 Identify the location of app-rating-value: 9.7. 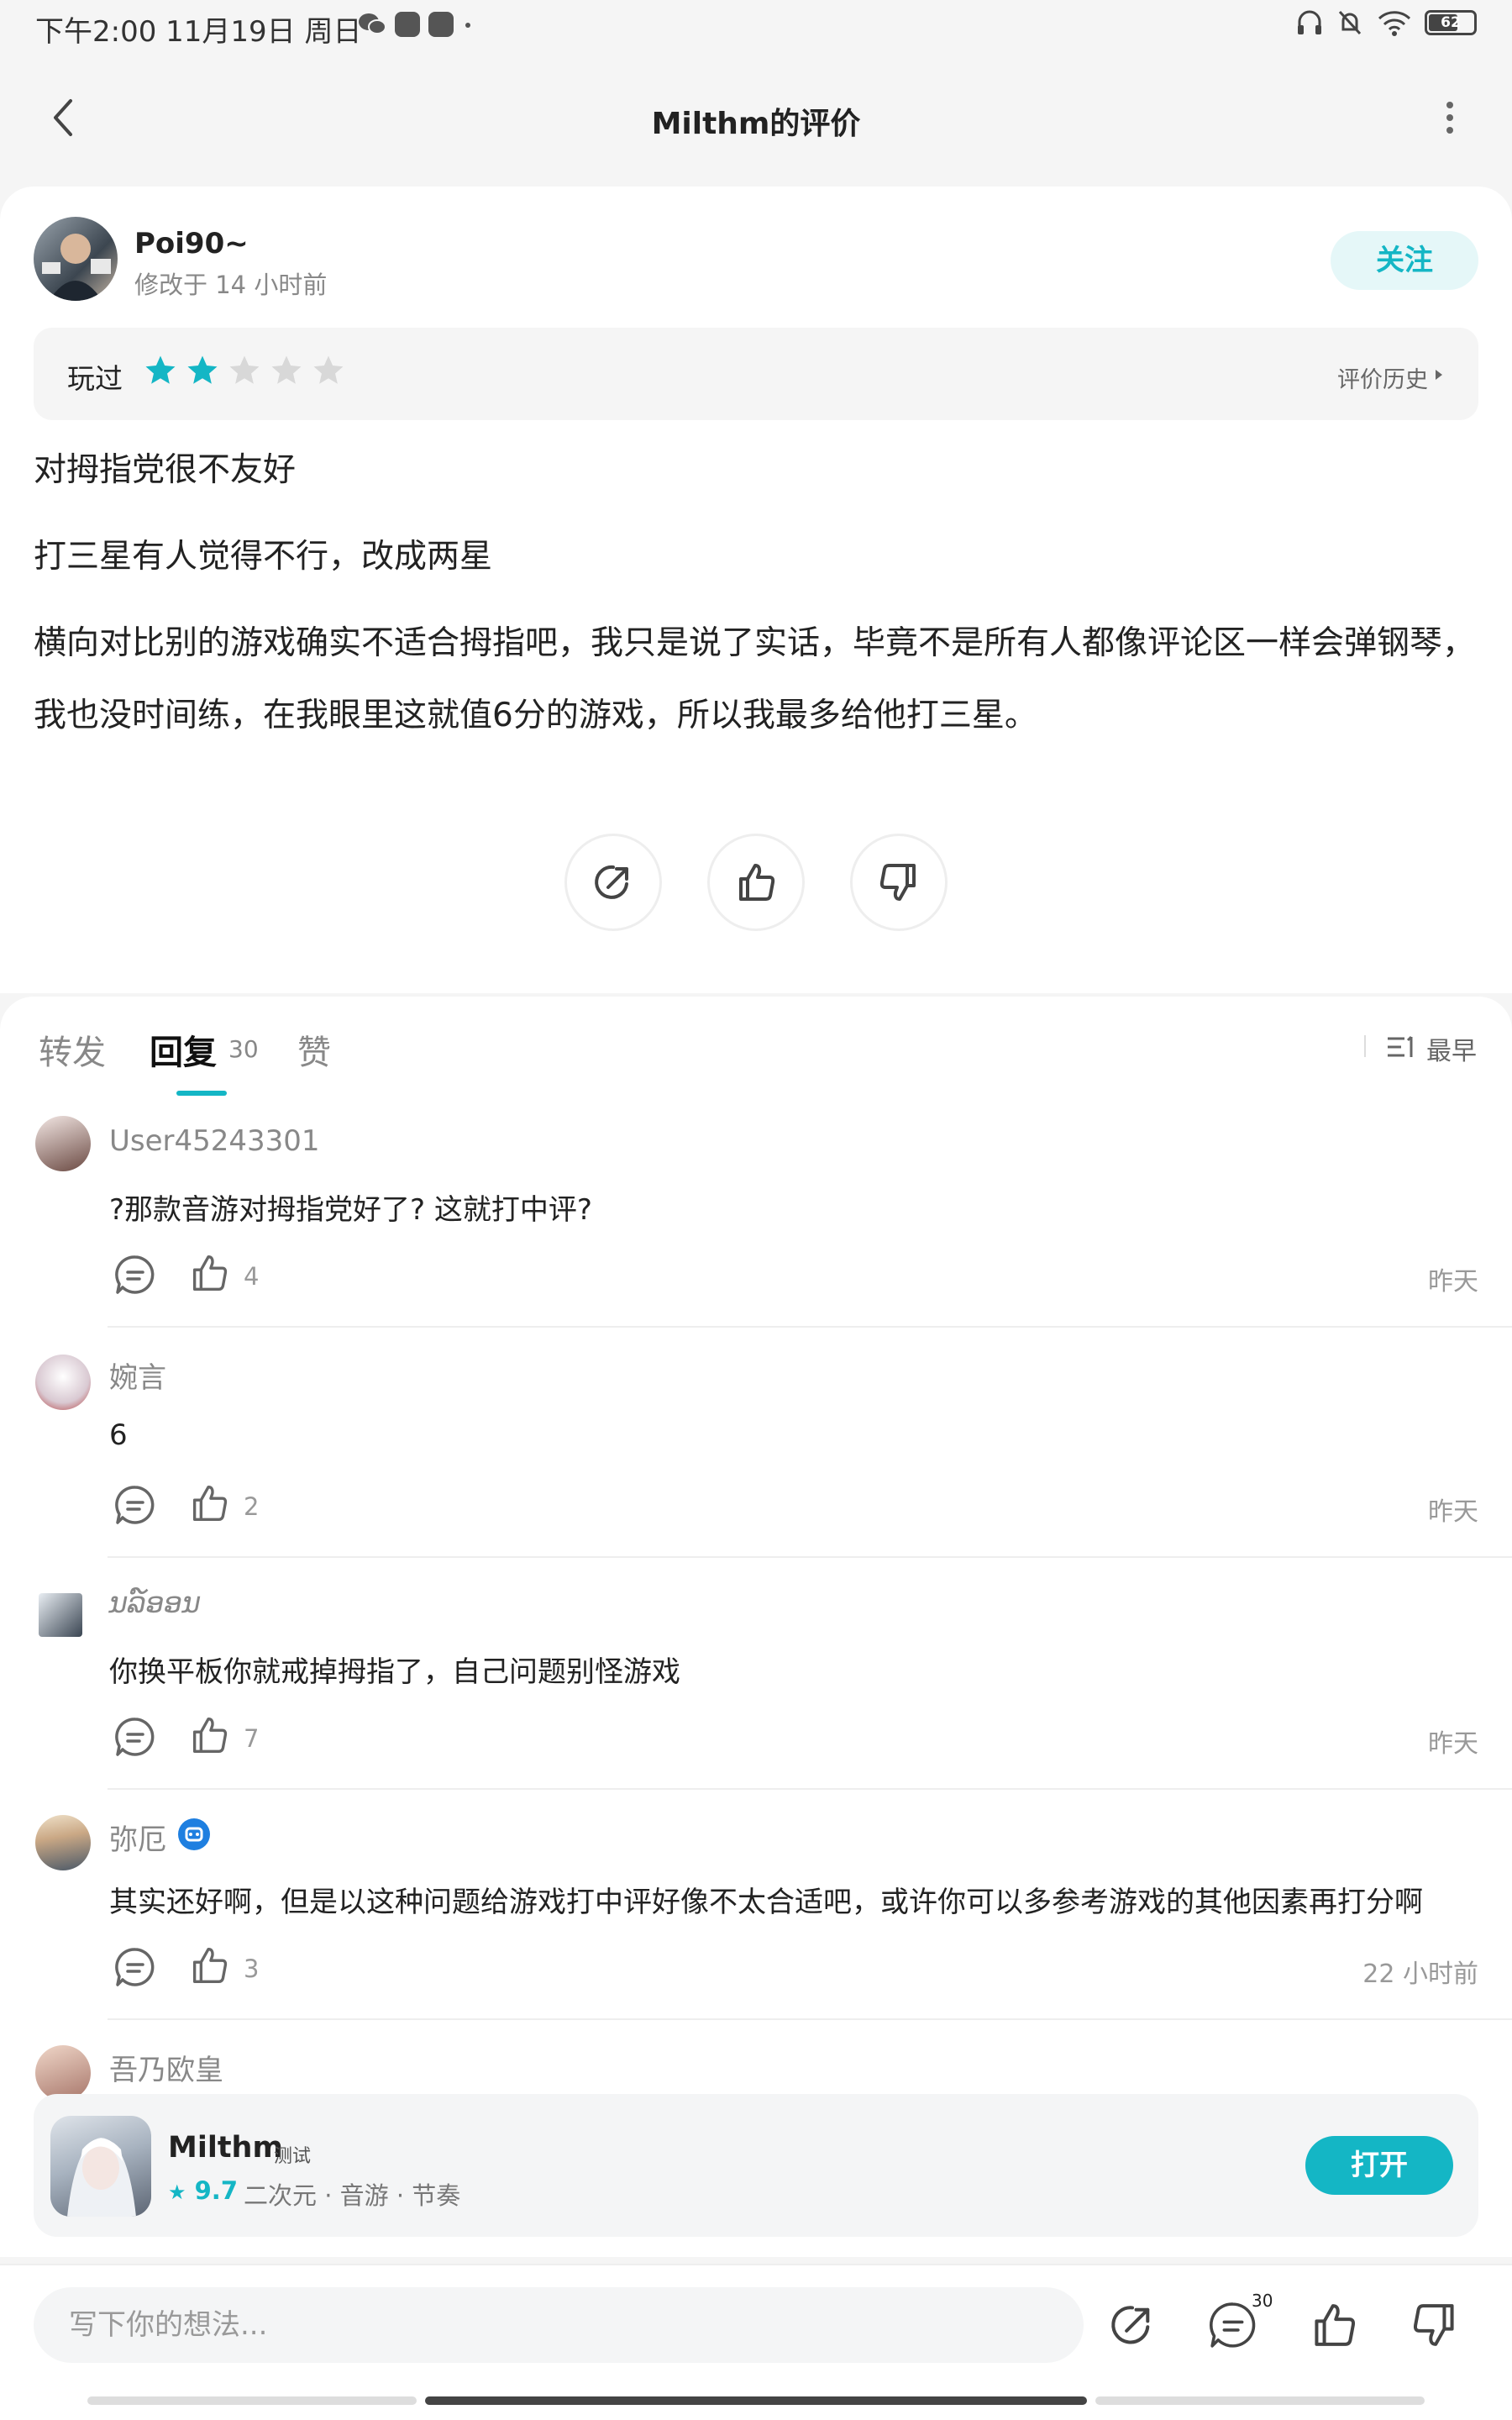
(216, 2190).